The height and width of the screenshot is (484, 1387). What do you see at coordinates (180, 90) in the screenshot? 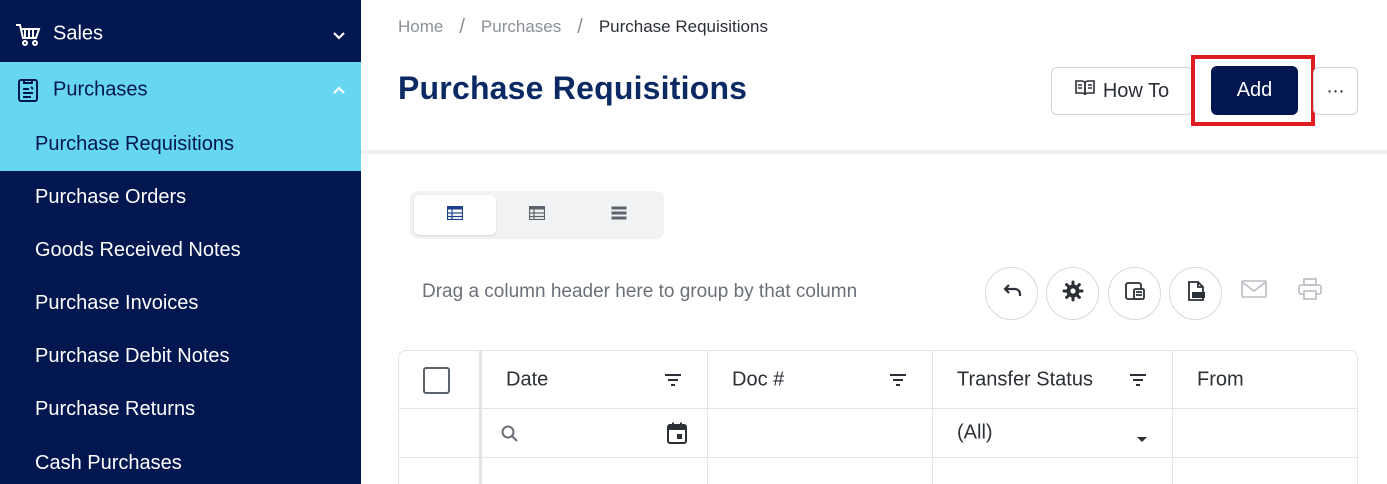
I see `sidebar-group-purchases: Purchases` at bounding box center [180, 90].